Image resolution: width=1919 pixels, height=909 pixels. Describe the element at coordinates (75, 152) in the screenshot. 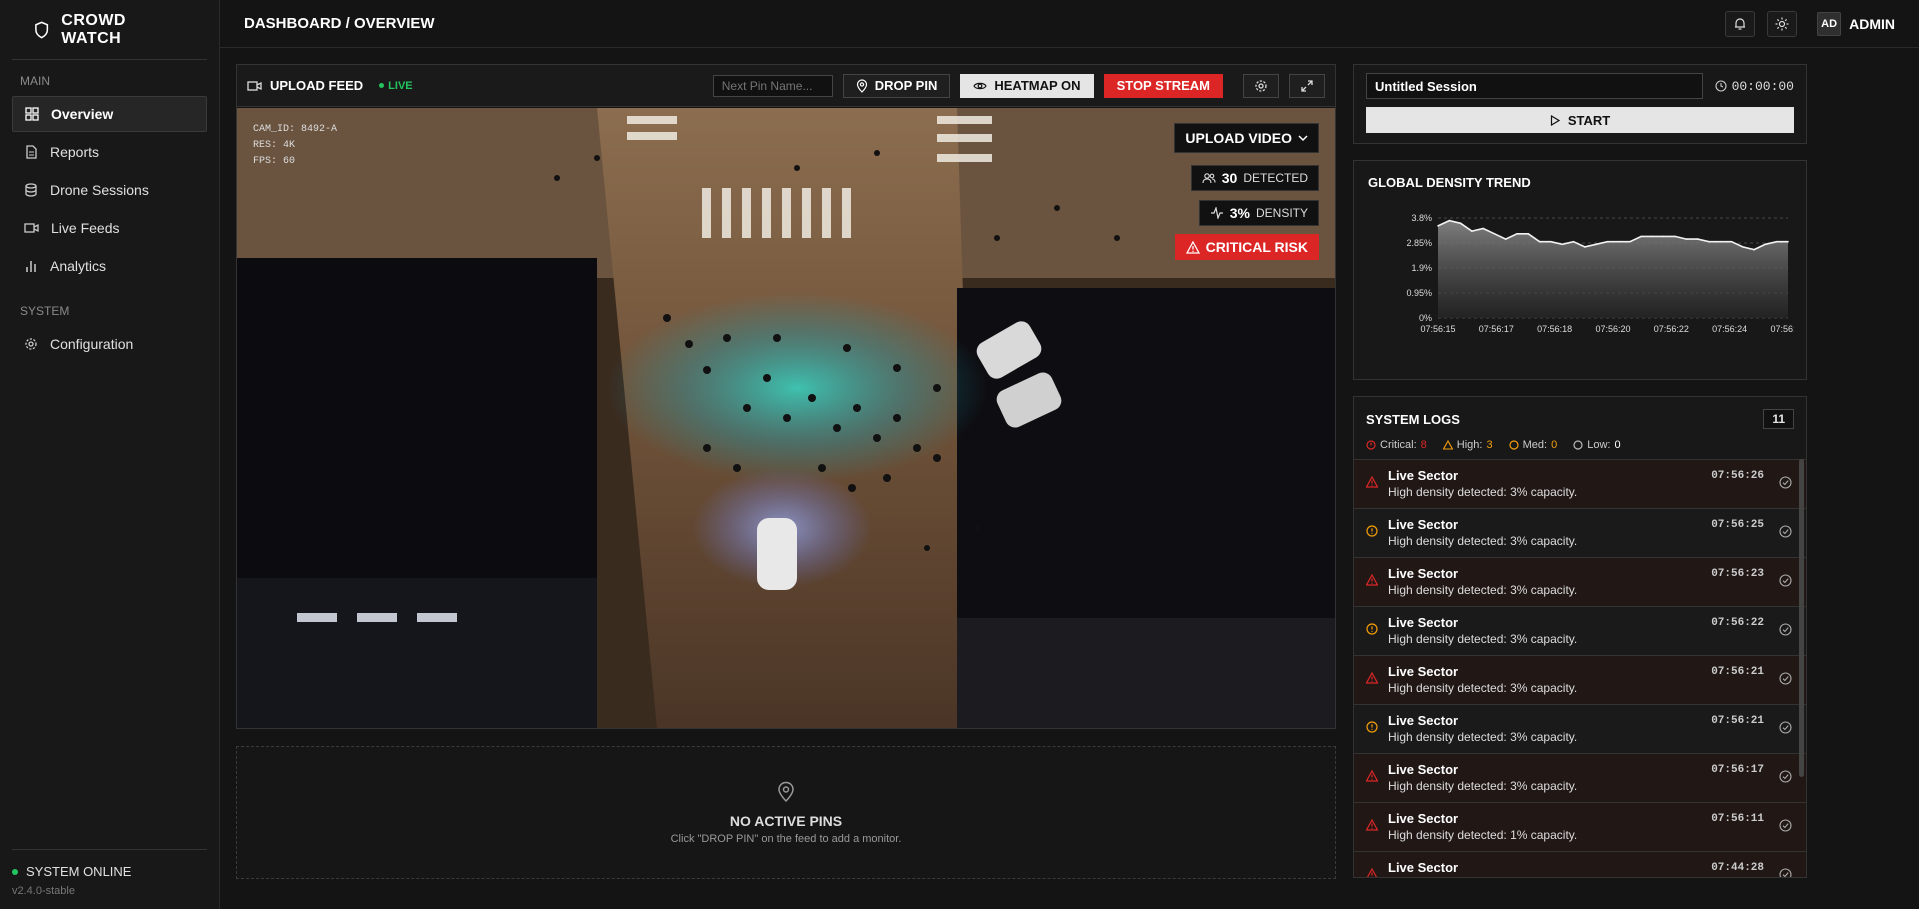

I see `sidebar-item-label: Reports` at that location.